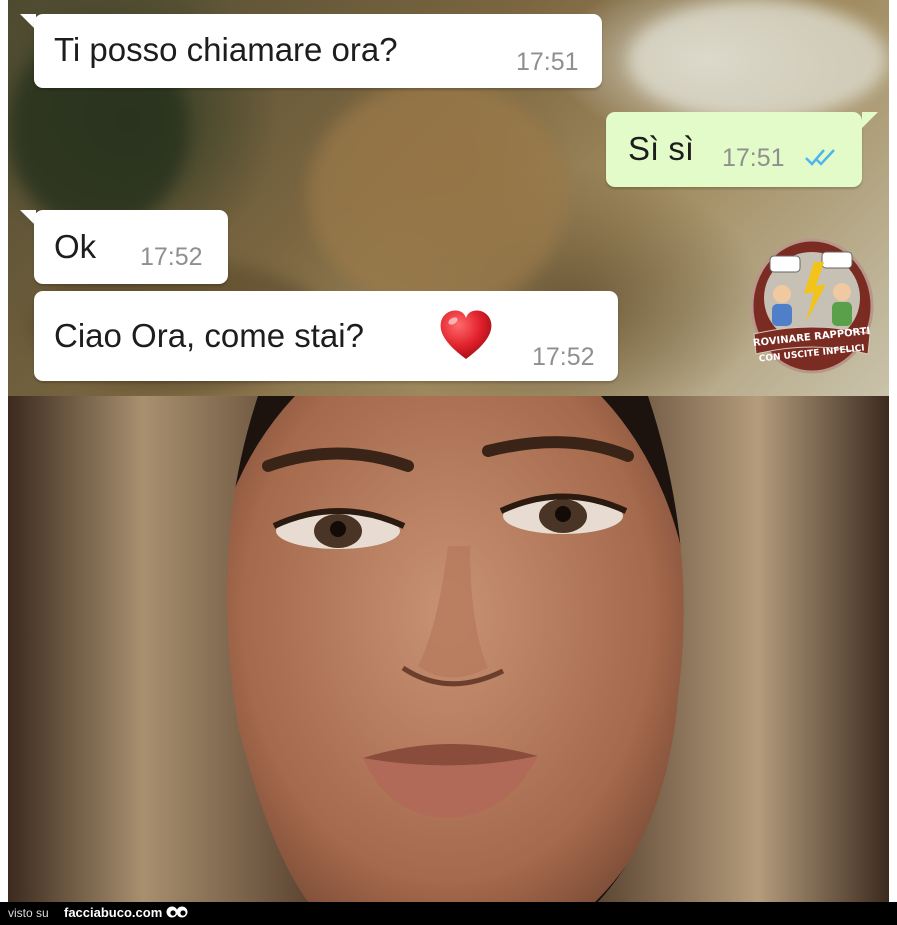 This screenshot has width=897, height=925. What do you see at coordinates (28, 913) in the screenshot?
I see `seen-on-label: visto su` at bounding box center [28, 913].